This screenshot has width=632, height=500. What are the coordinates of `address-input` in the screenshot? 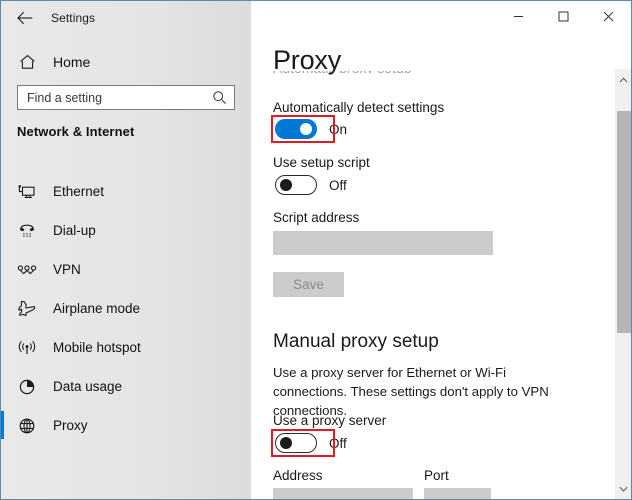 It's located at (343, 493).